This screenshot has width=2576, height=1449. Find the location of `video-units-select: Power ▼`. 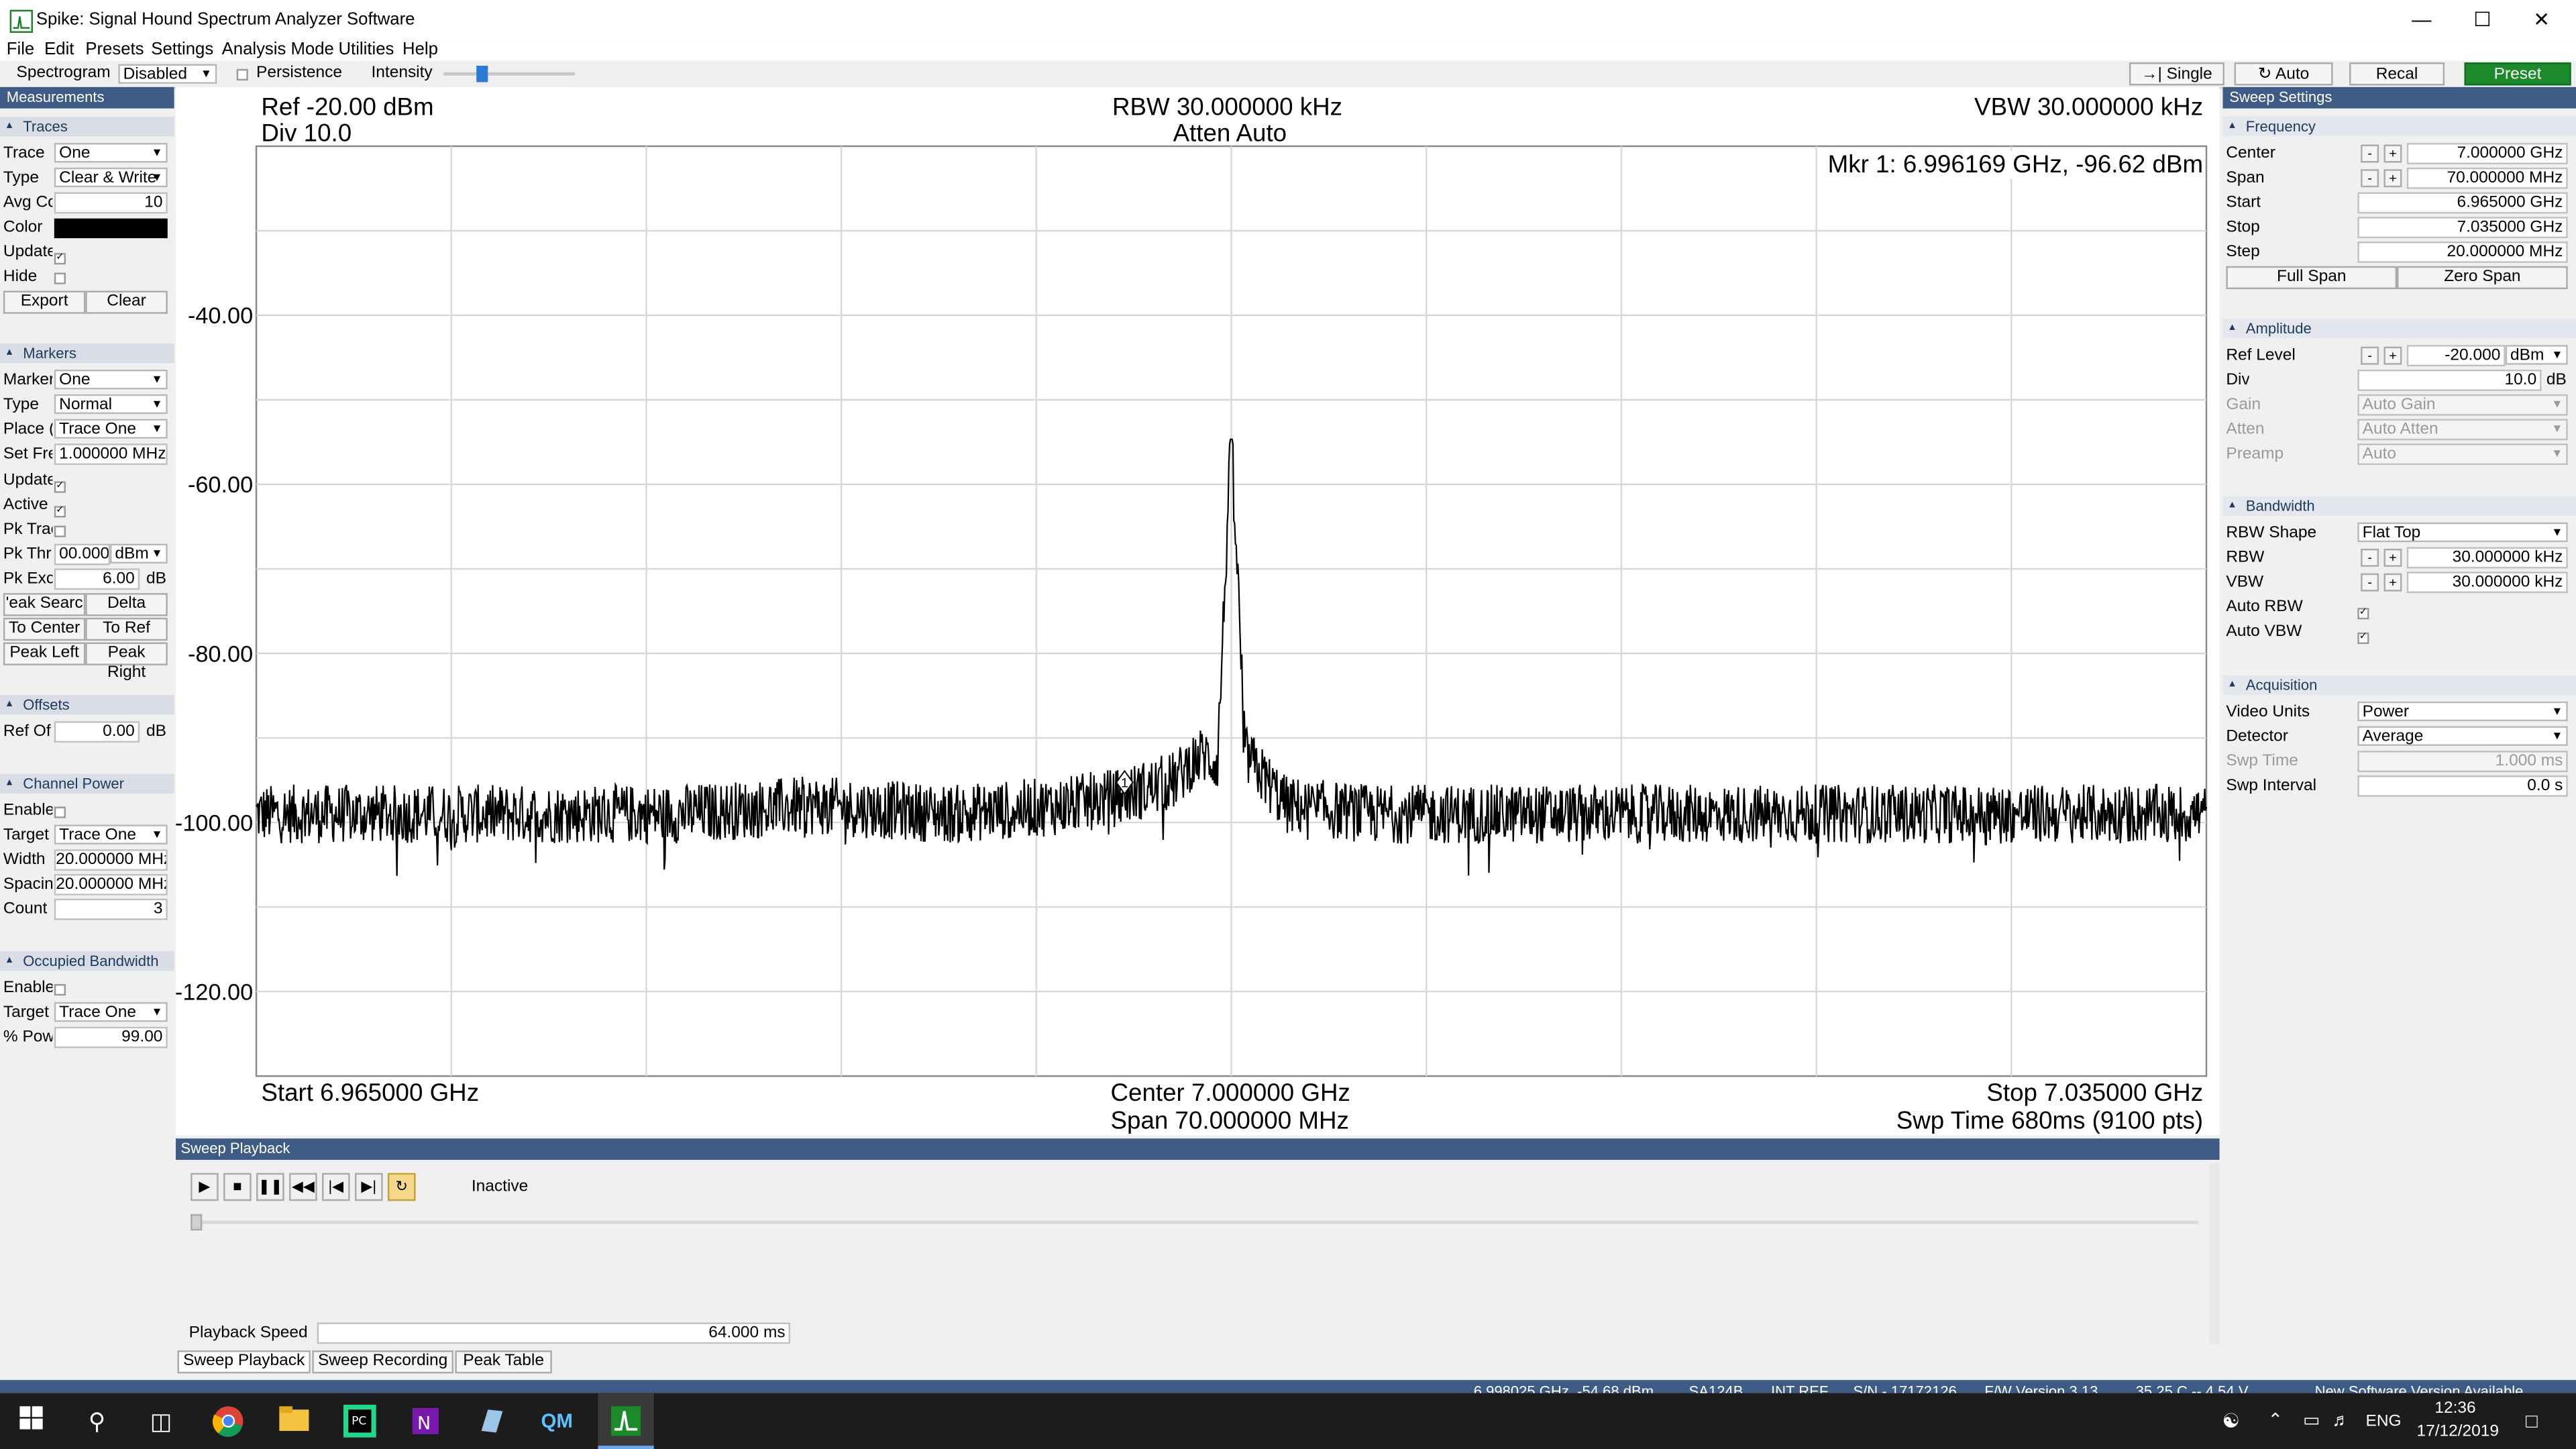

video-units-select: Power ▼ is located at coordinates (2462, 711).